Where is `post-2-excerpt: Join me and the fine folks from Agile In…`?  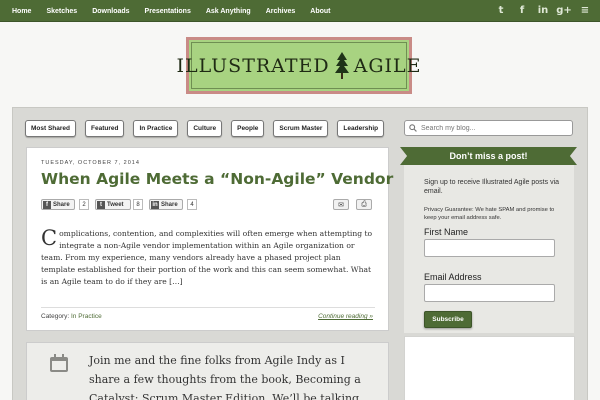 post-2-excerpt: Join me and the fine folks from Agile In… is located at coordinates (225, 377).